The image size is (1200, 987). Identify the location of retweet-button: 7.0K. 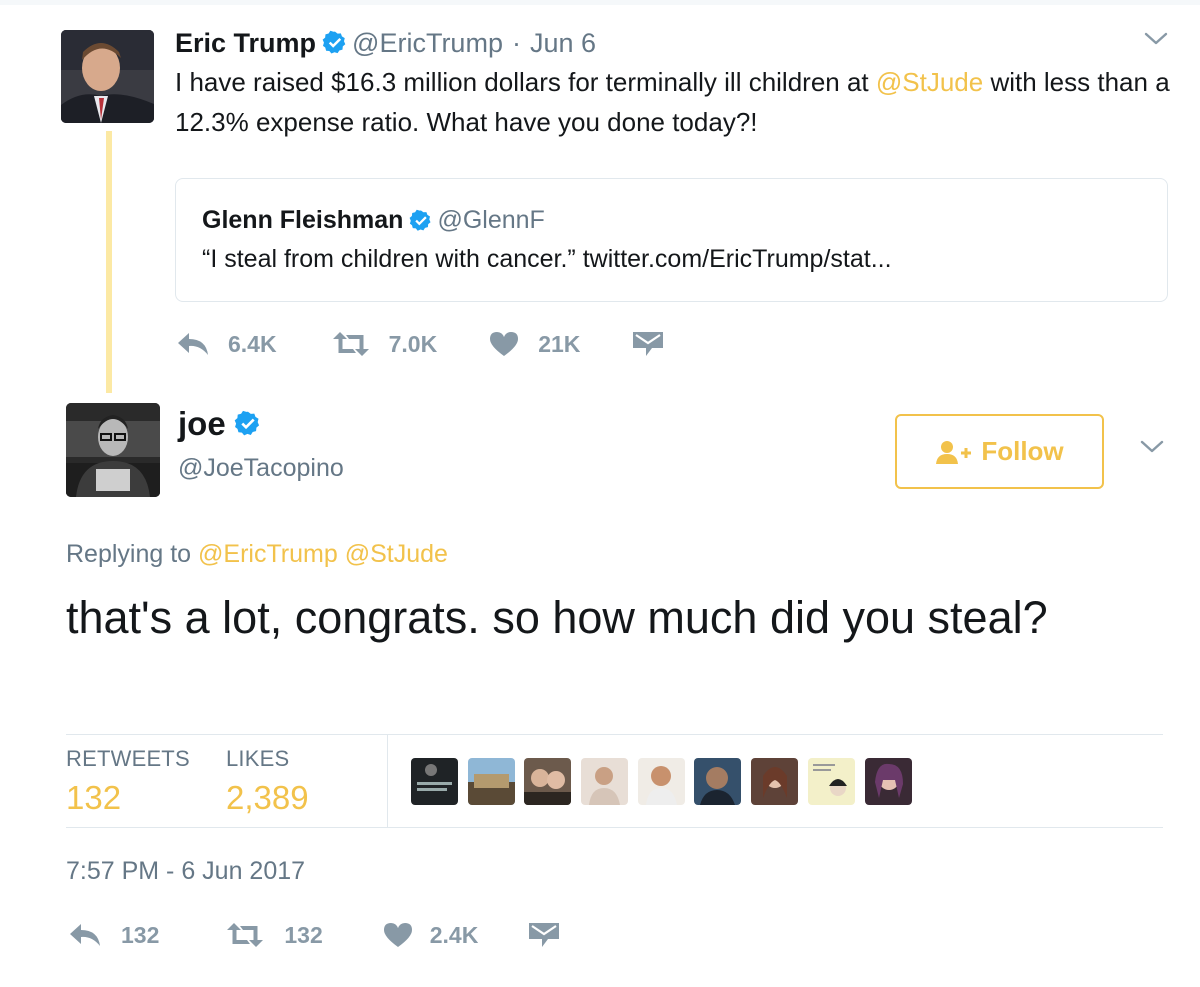
(384, 344).